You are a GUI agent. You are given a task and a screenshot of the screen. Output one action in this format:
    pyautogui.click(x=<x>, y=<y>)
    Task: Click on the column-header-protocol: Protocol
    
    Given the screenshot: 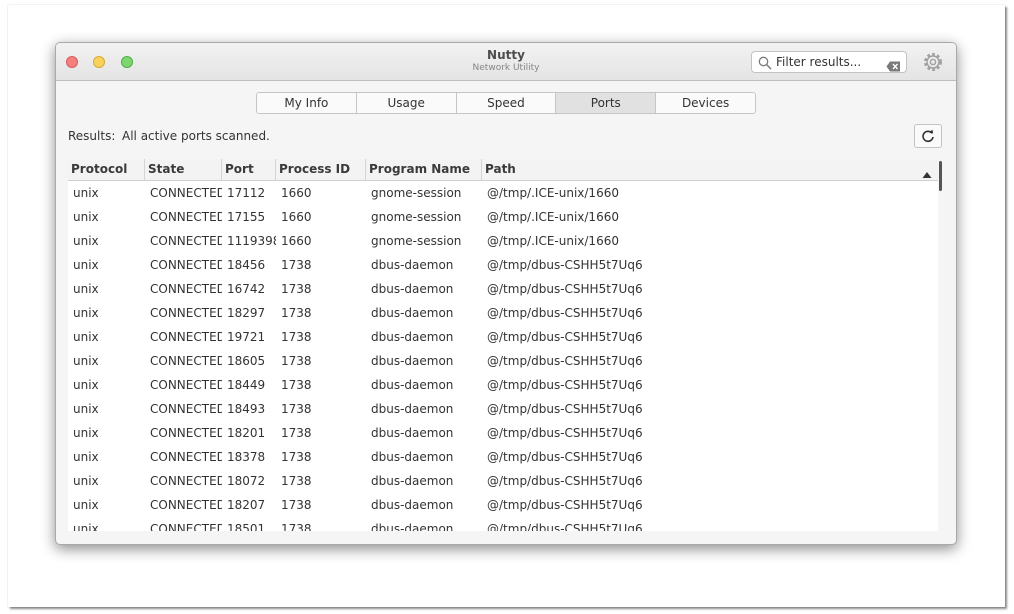 What is the action you would take?
    pyautogui.click(x=106, y=169)
    